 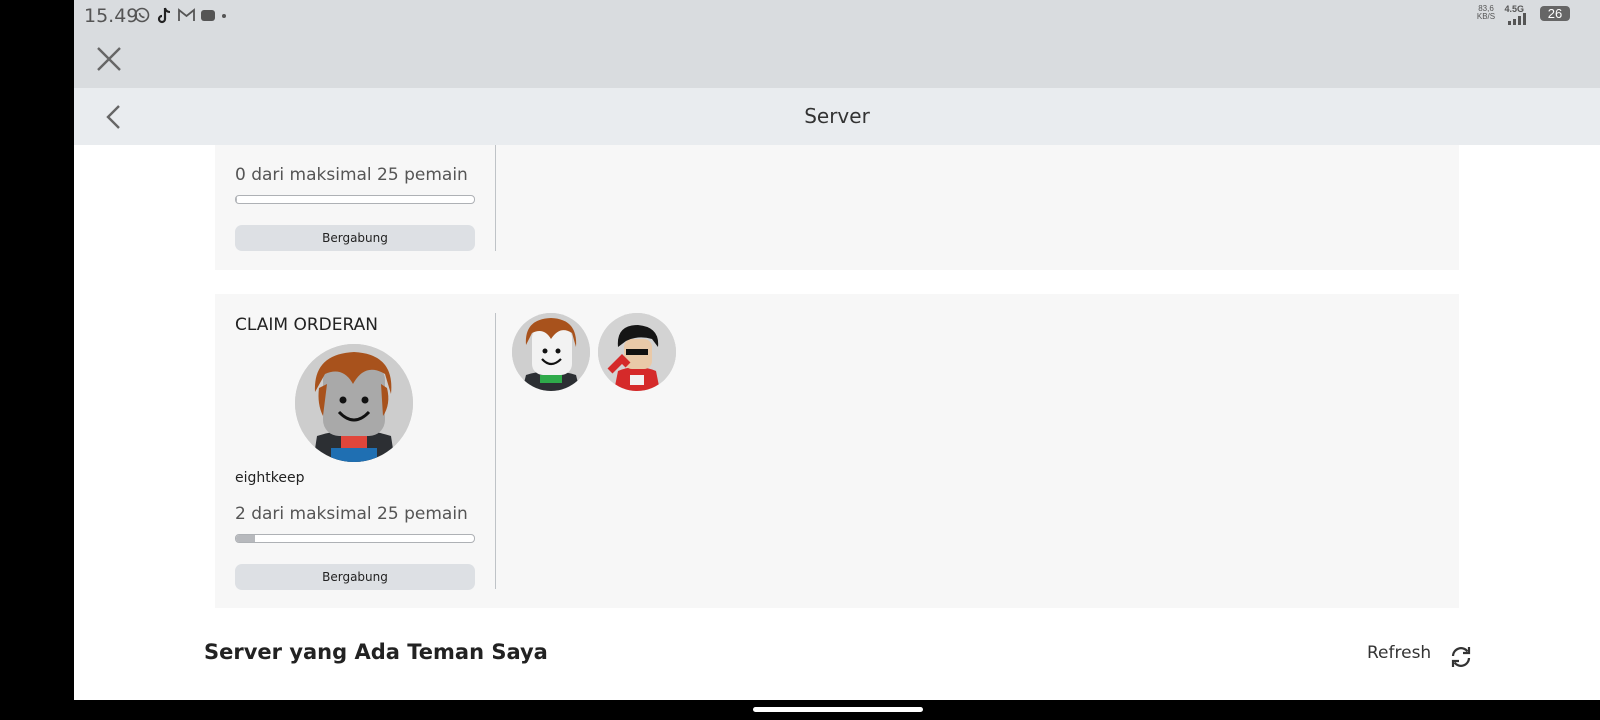 I want to click on status-bar: 15.49 83,6 KB/S 4.5G 26, so click(x=837, y=15).